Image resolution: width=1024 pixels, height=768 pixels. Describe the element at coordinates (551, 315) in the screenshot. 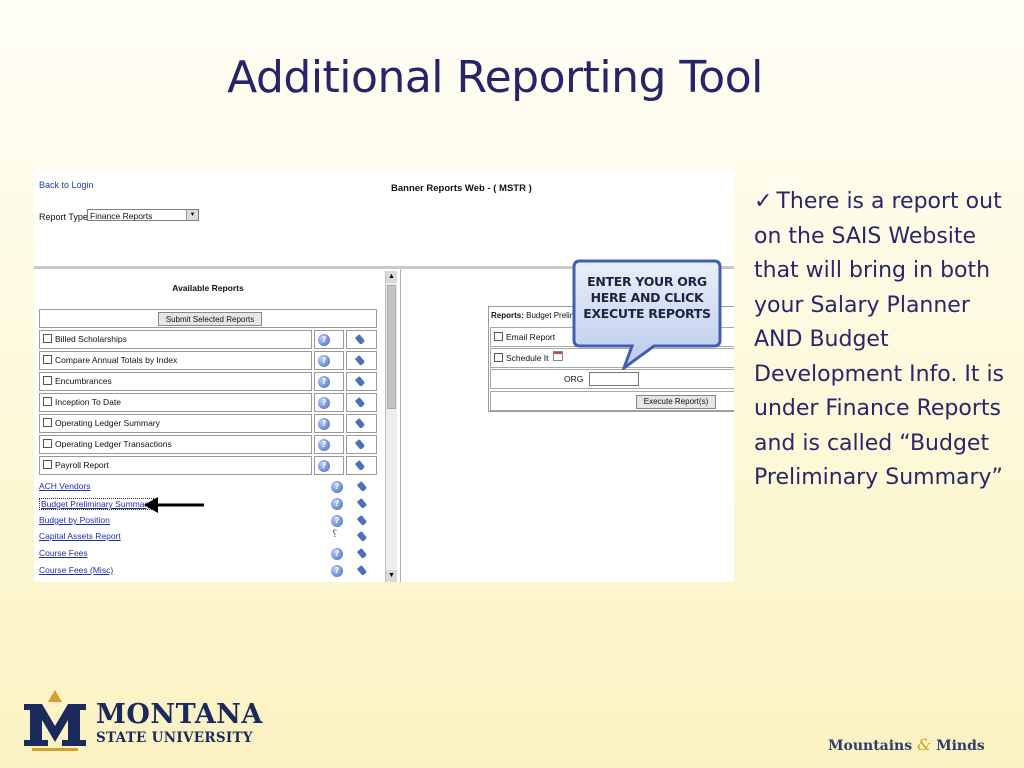

I see `selected-report-value: Budget Prelim` at that location.